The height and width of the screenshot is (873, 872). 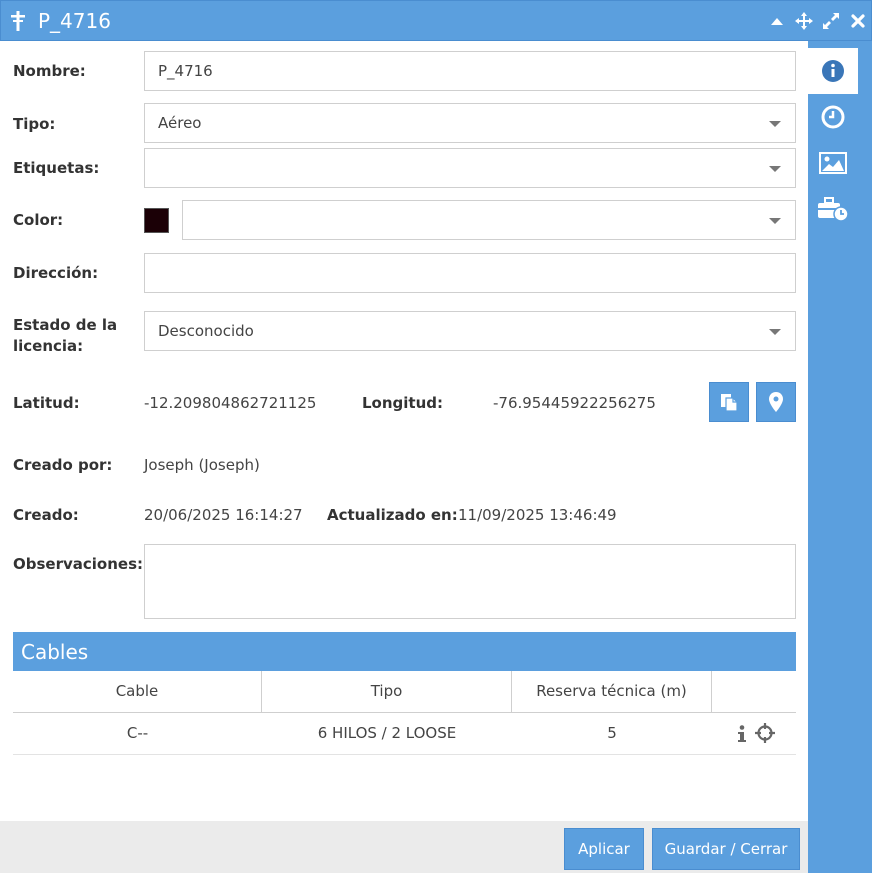 What do you see at coordinates (46, 403) in the screenshot?
I see `latitud-label: Latitud:` at bounding box center [46, 403].